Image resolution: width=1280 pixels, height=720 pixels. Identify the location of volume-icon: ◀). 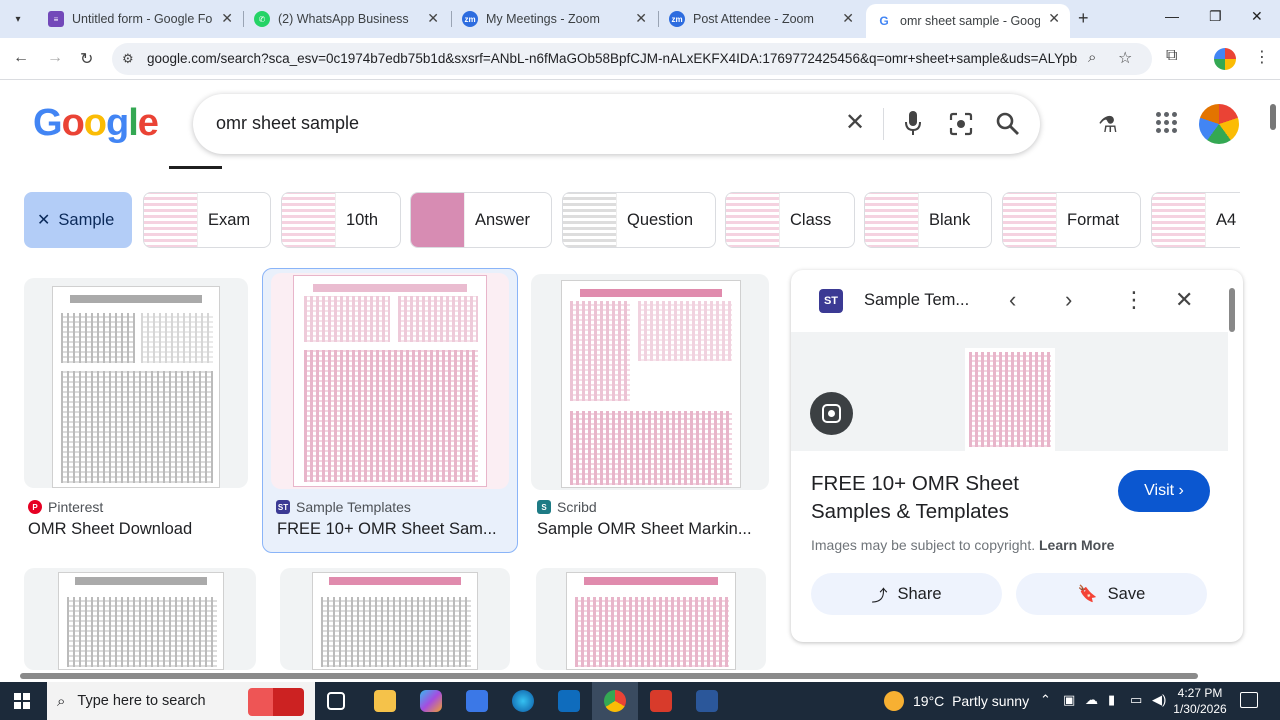
(1159, 700).